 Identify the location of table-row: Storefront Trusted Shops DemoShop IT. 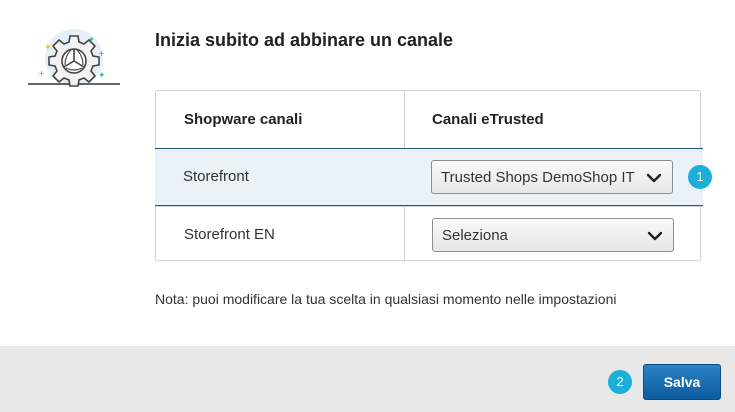
(429, 177).